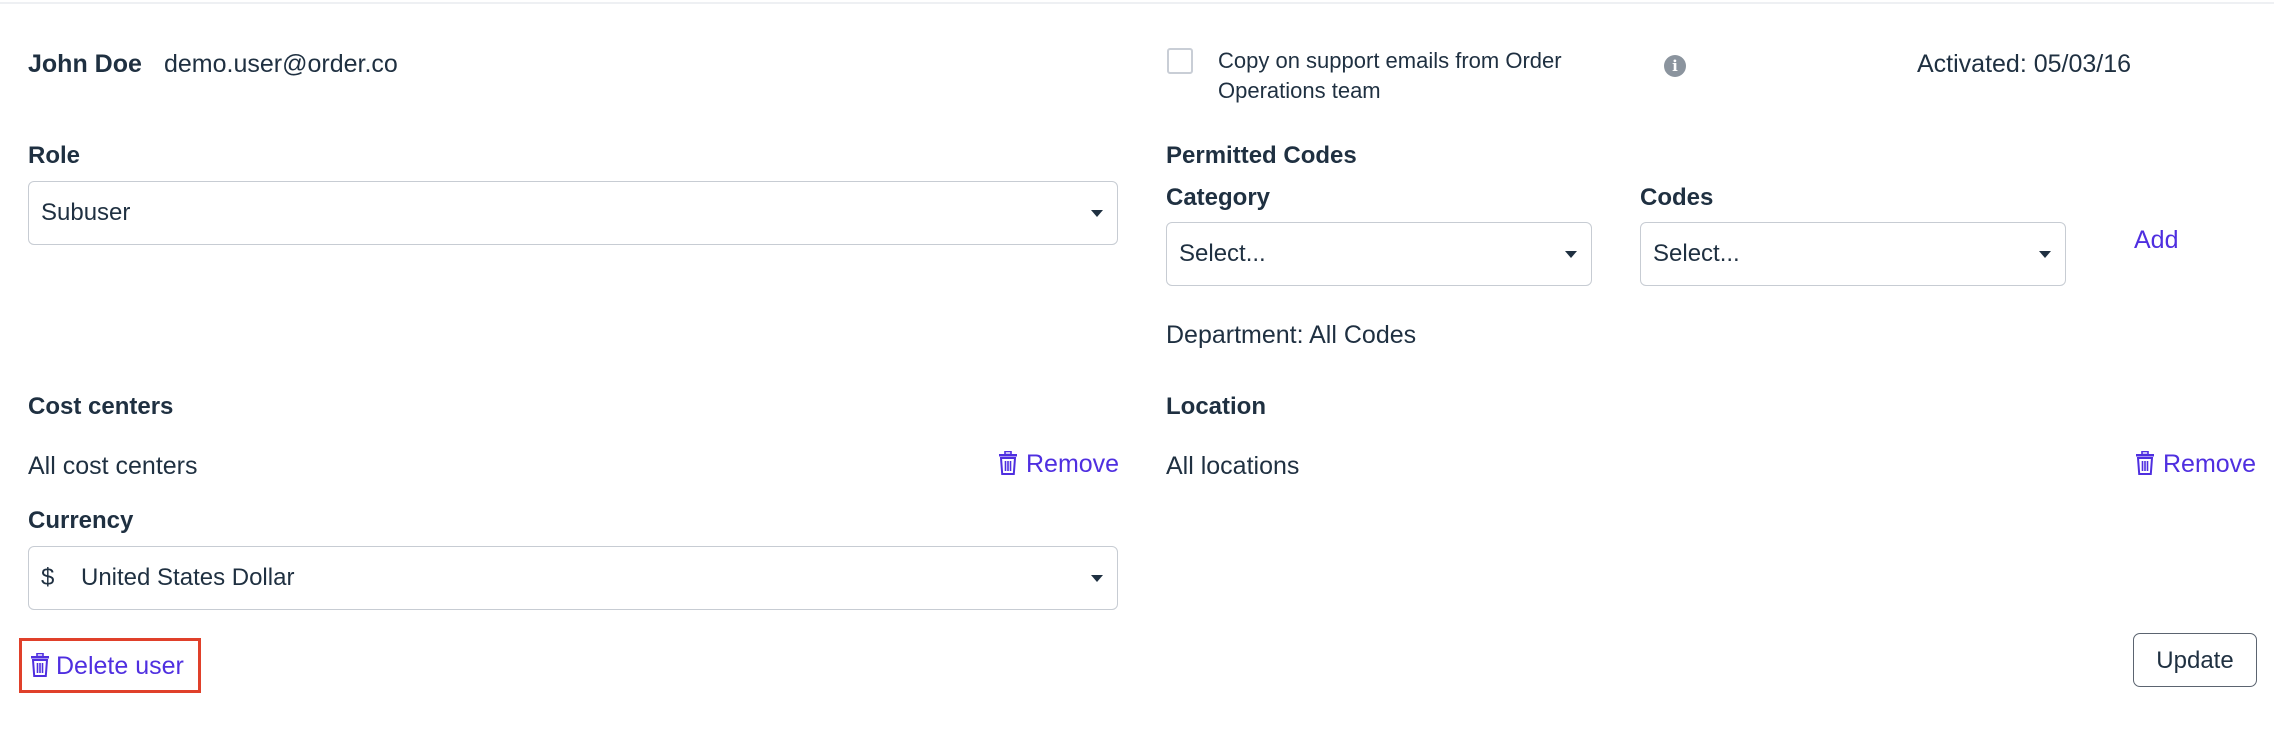 Image resolution: width=2274 pixels, height=730 pixels. What do you see at coordinates (48, 577) in the screenshot?
I see `currency-symbol: $` at bounding box center [48, 577].